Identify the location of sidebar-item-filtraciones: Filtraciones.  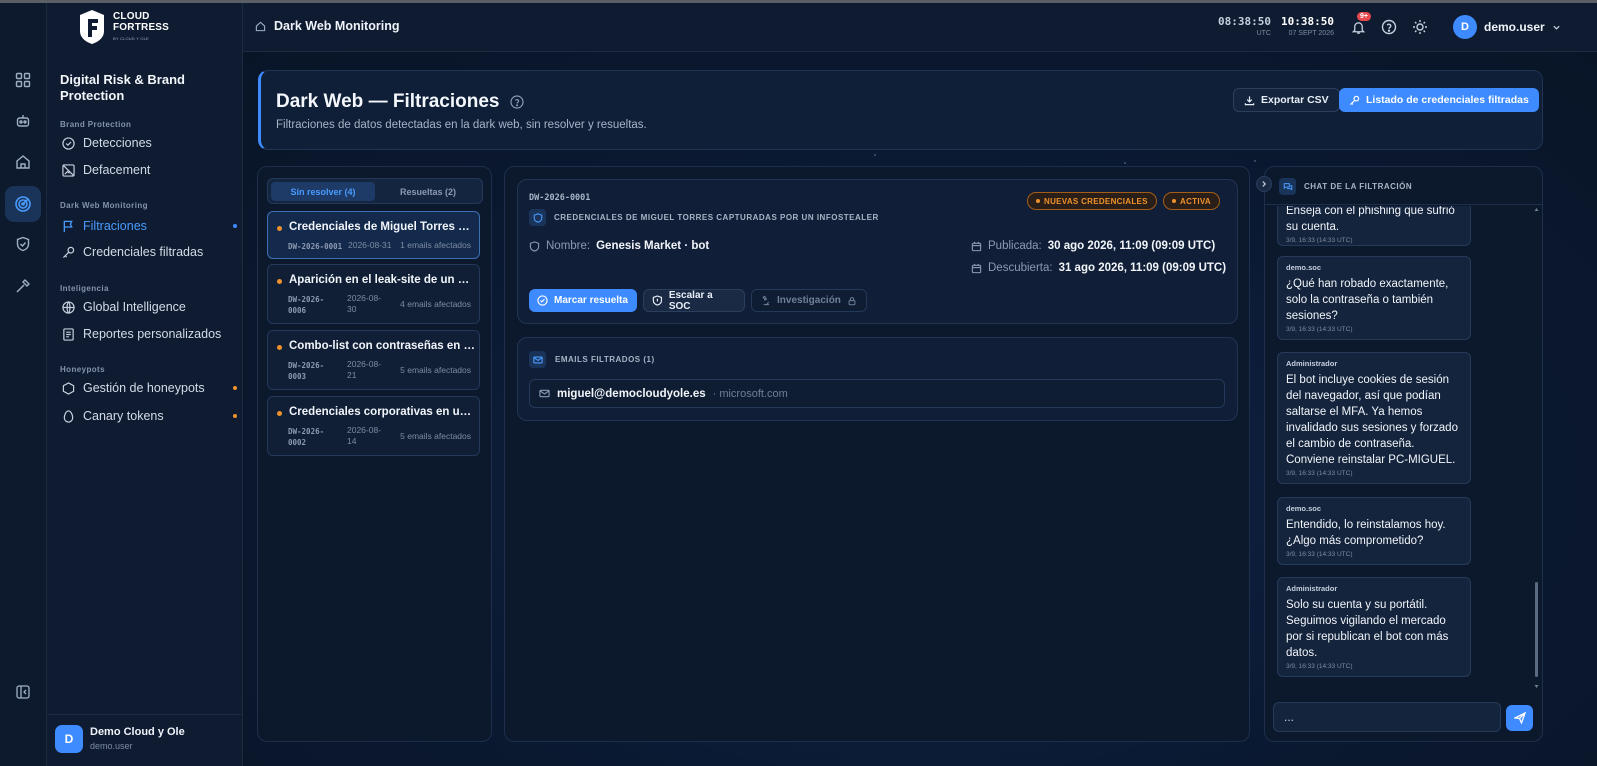
(149, 226).